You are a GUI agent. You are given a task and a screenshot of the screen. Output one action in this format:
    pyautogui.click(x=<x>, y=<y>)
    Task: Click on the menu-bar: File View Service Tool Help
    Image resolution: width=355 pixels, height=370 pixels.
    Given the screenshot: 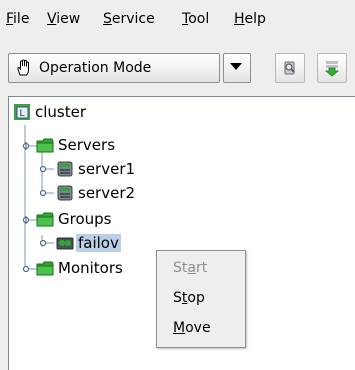 What is the action you would take?
    pyautogui.click(x=177, y=16)
    